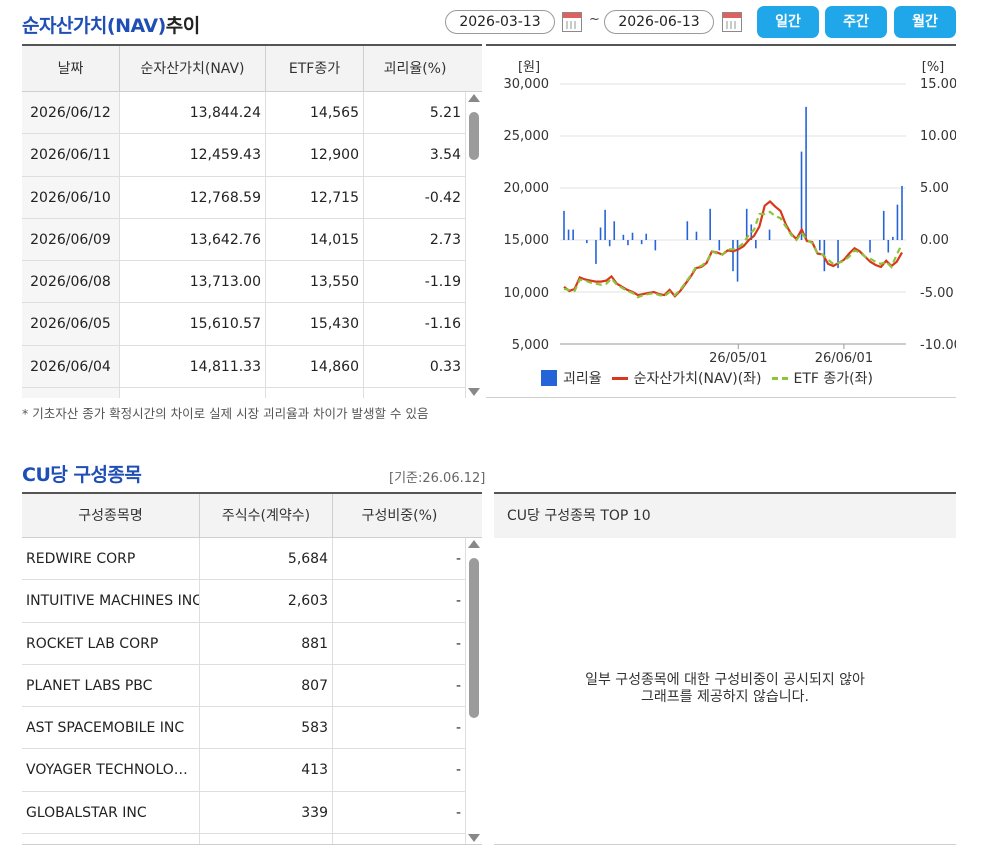 This screenshot has width=987, height=851. Describe the element at coordinates (266, 515) in the screenshot. I see `col-shares: 주식수(계약수)` at that location.